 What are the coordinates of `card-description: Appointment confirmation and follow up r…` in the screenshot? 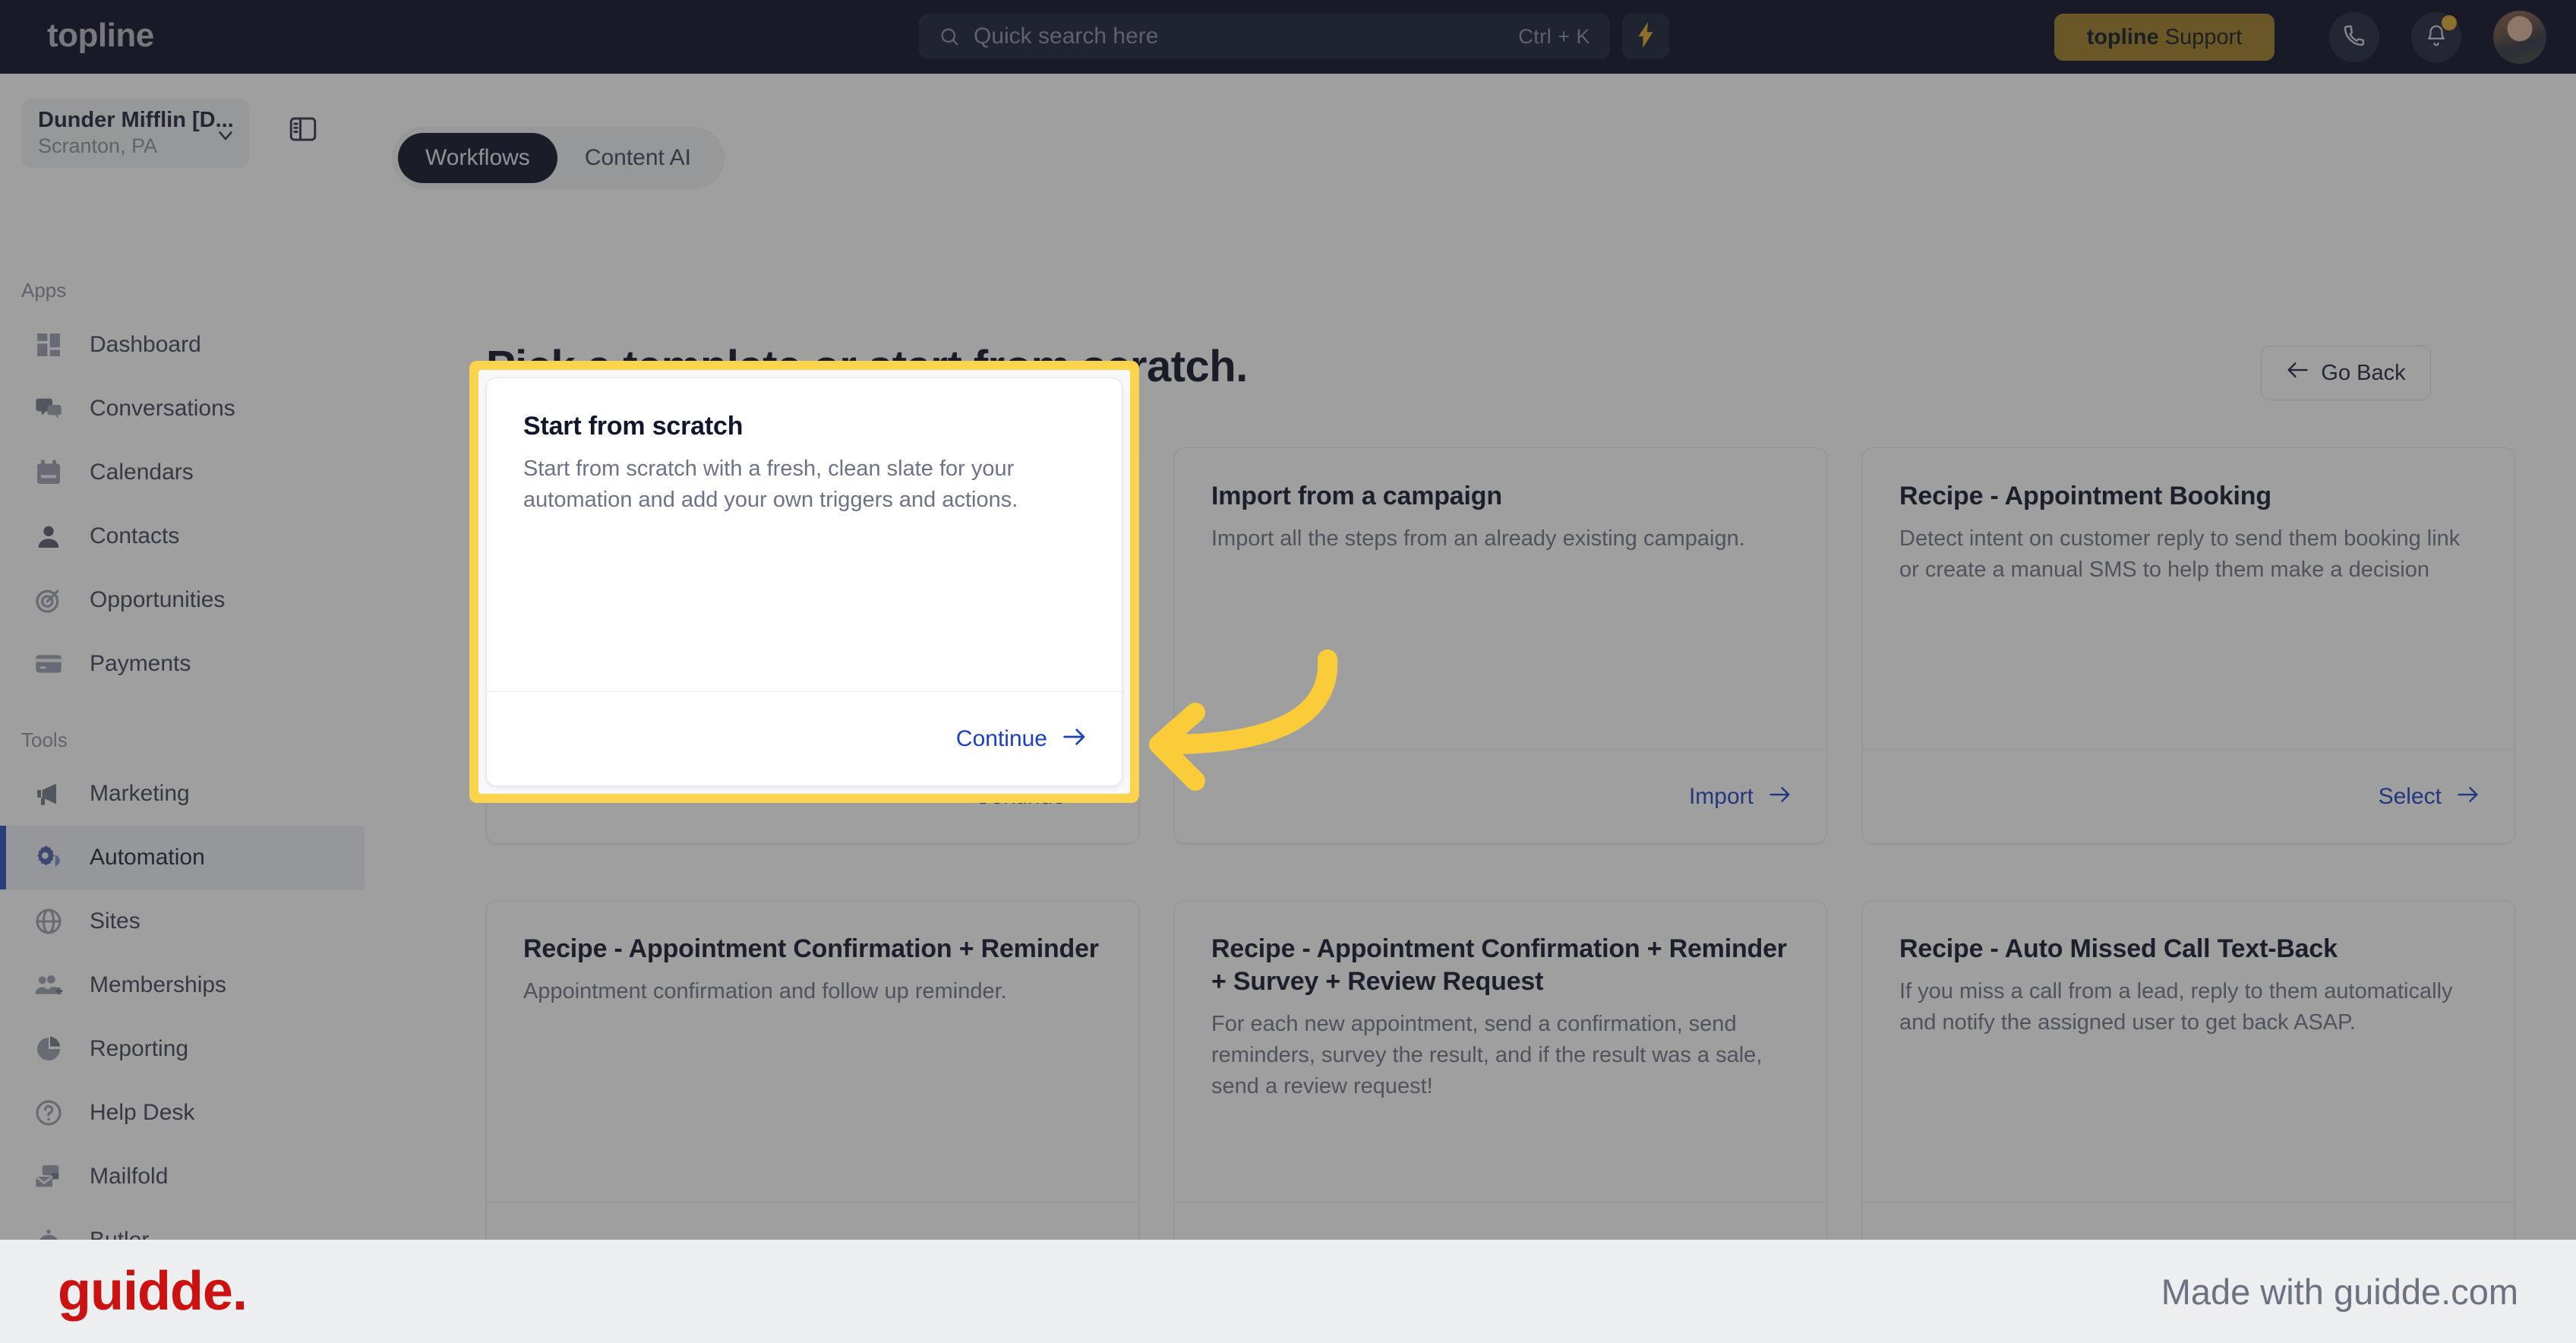 It's located at (765, 990).